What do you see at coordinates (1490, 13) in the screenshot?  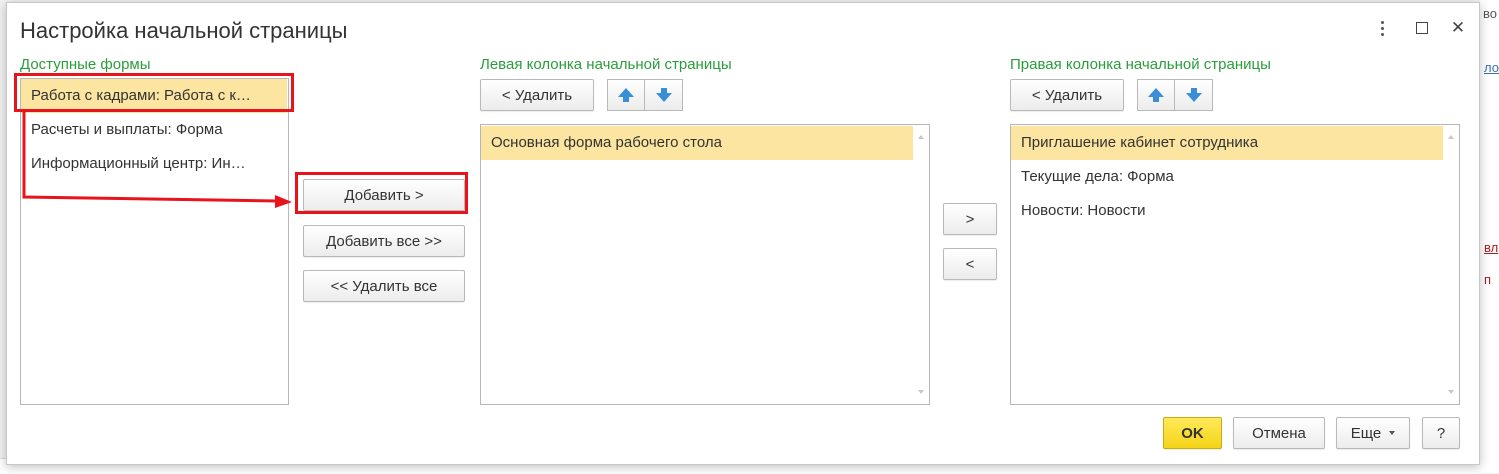 I see `background-text-fragment: во` at bounding box center [1490, 13].